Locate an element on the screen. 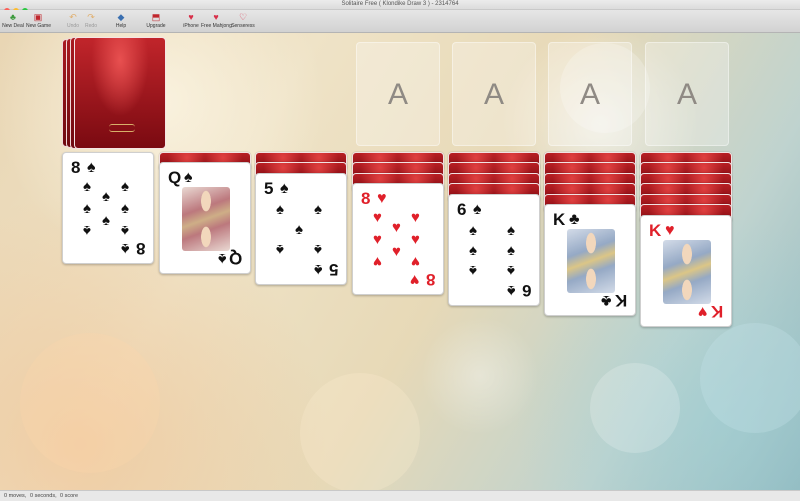 Image resolution: width=800 pixels, height=501 pixels. free-mahjong-button: ♥ Free Mahjong is located at coordinates (216, 21).